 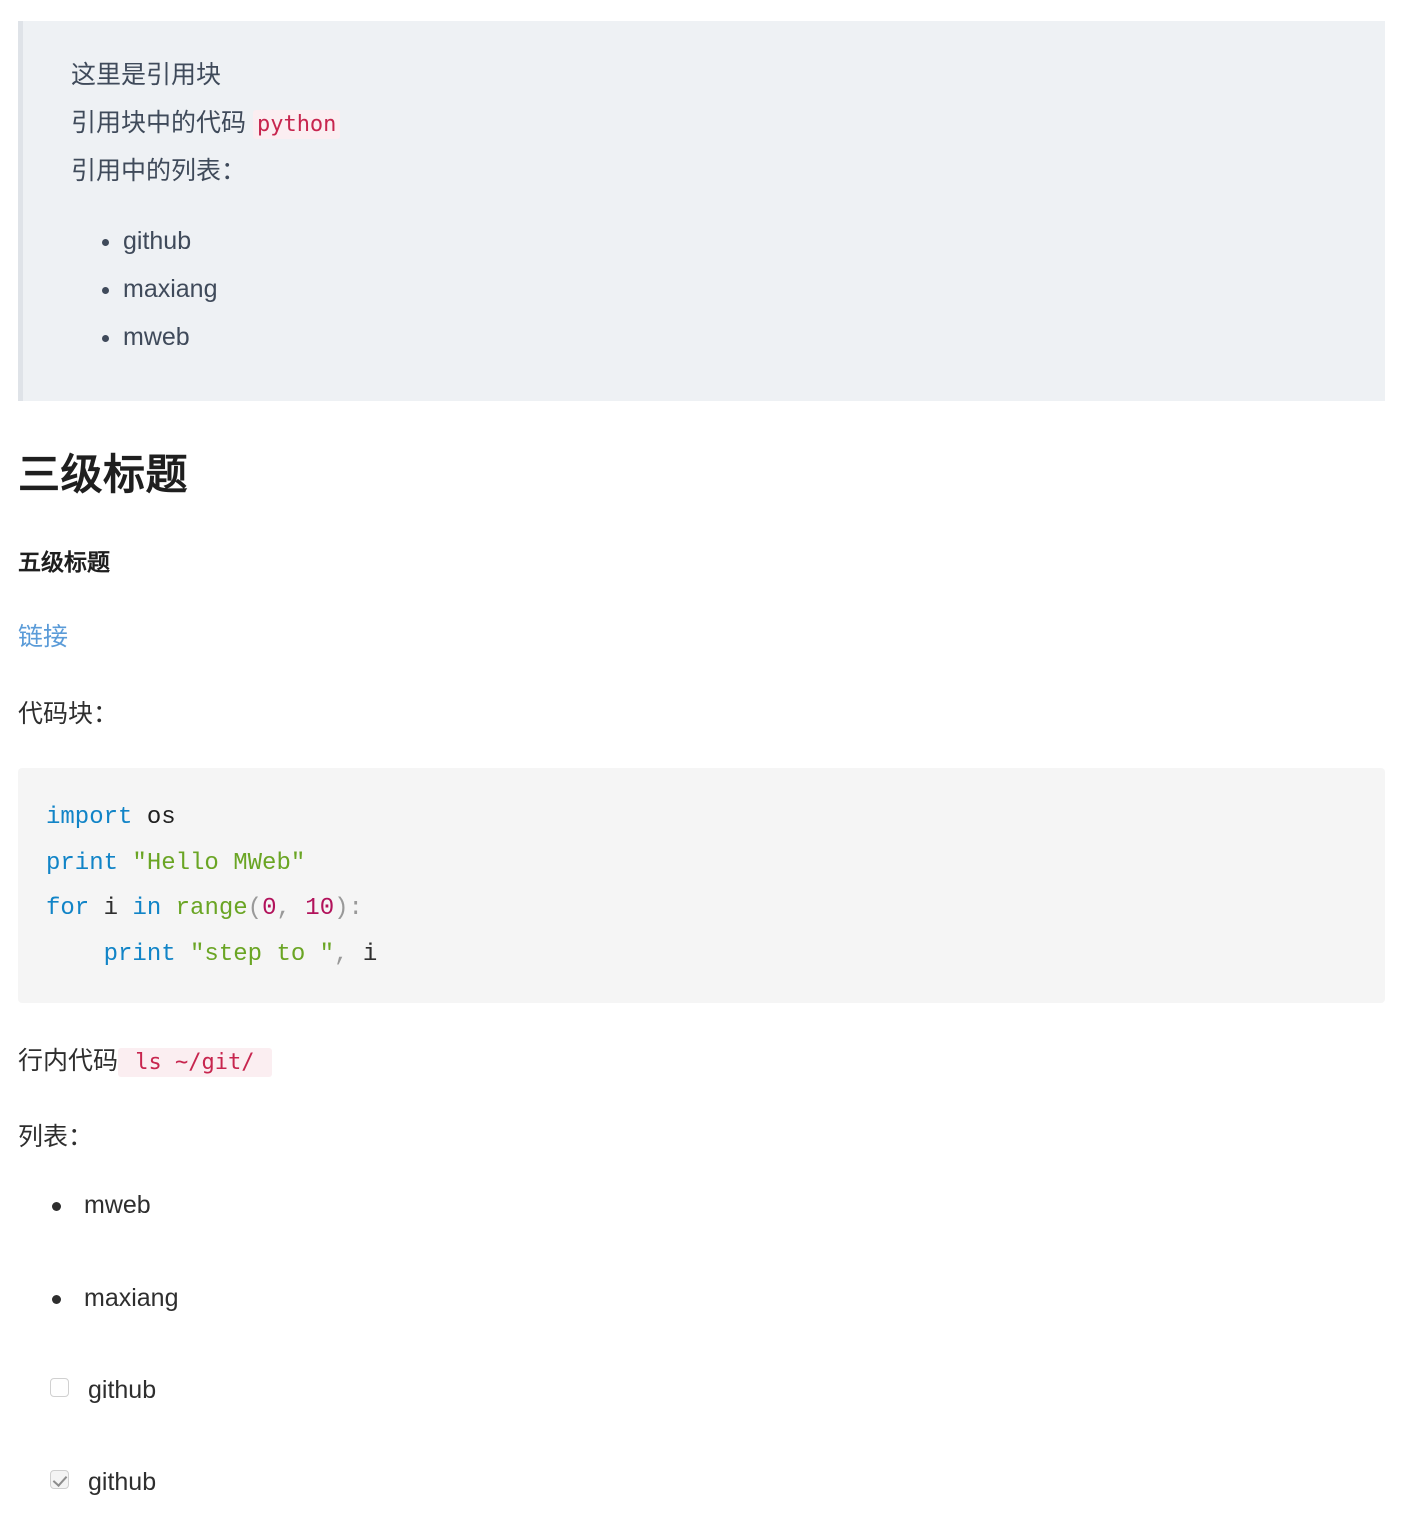 What do you see at coordinates (718, 1061) in the screenshot?
I see `inline-code-paragraph: 行内代码 ls ~/git/` at bounding box center [718, 1061].